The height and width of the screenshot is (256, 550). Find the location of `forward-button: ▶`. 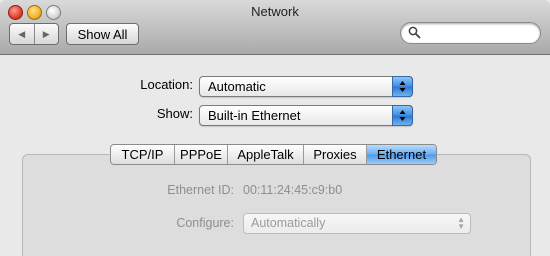

forward-button: ▶ is located at coordinates (46, 34).